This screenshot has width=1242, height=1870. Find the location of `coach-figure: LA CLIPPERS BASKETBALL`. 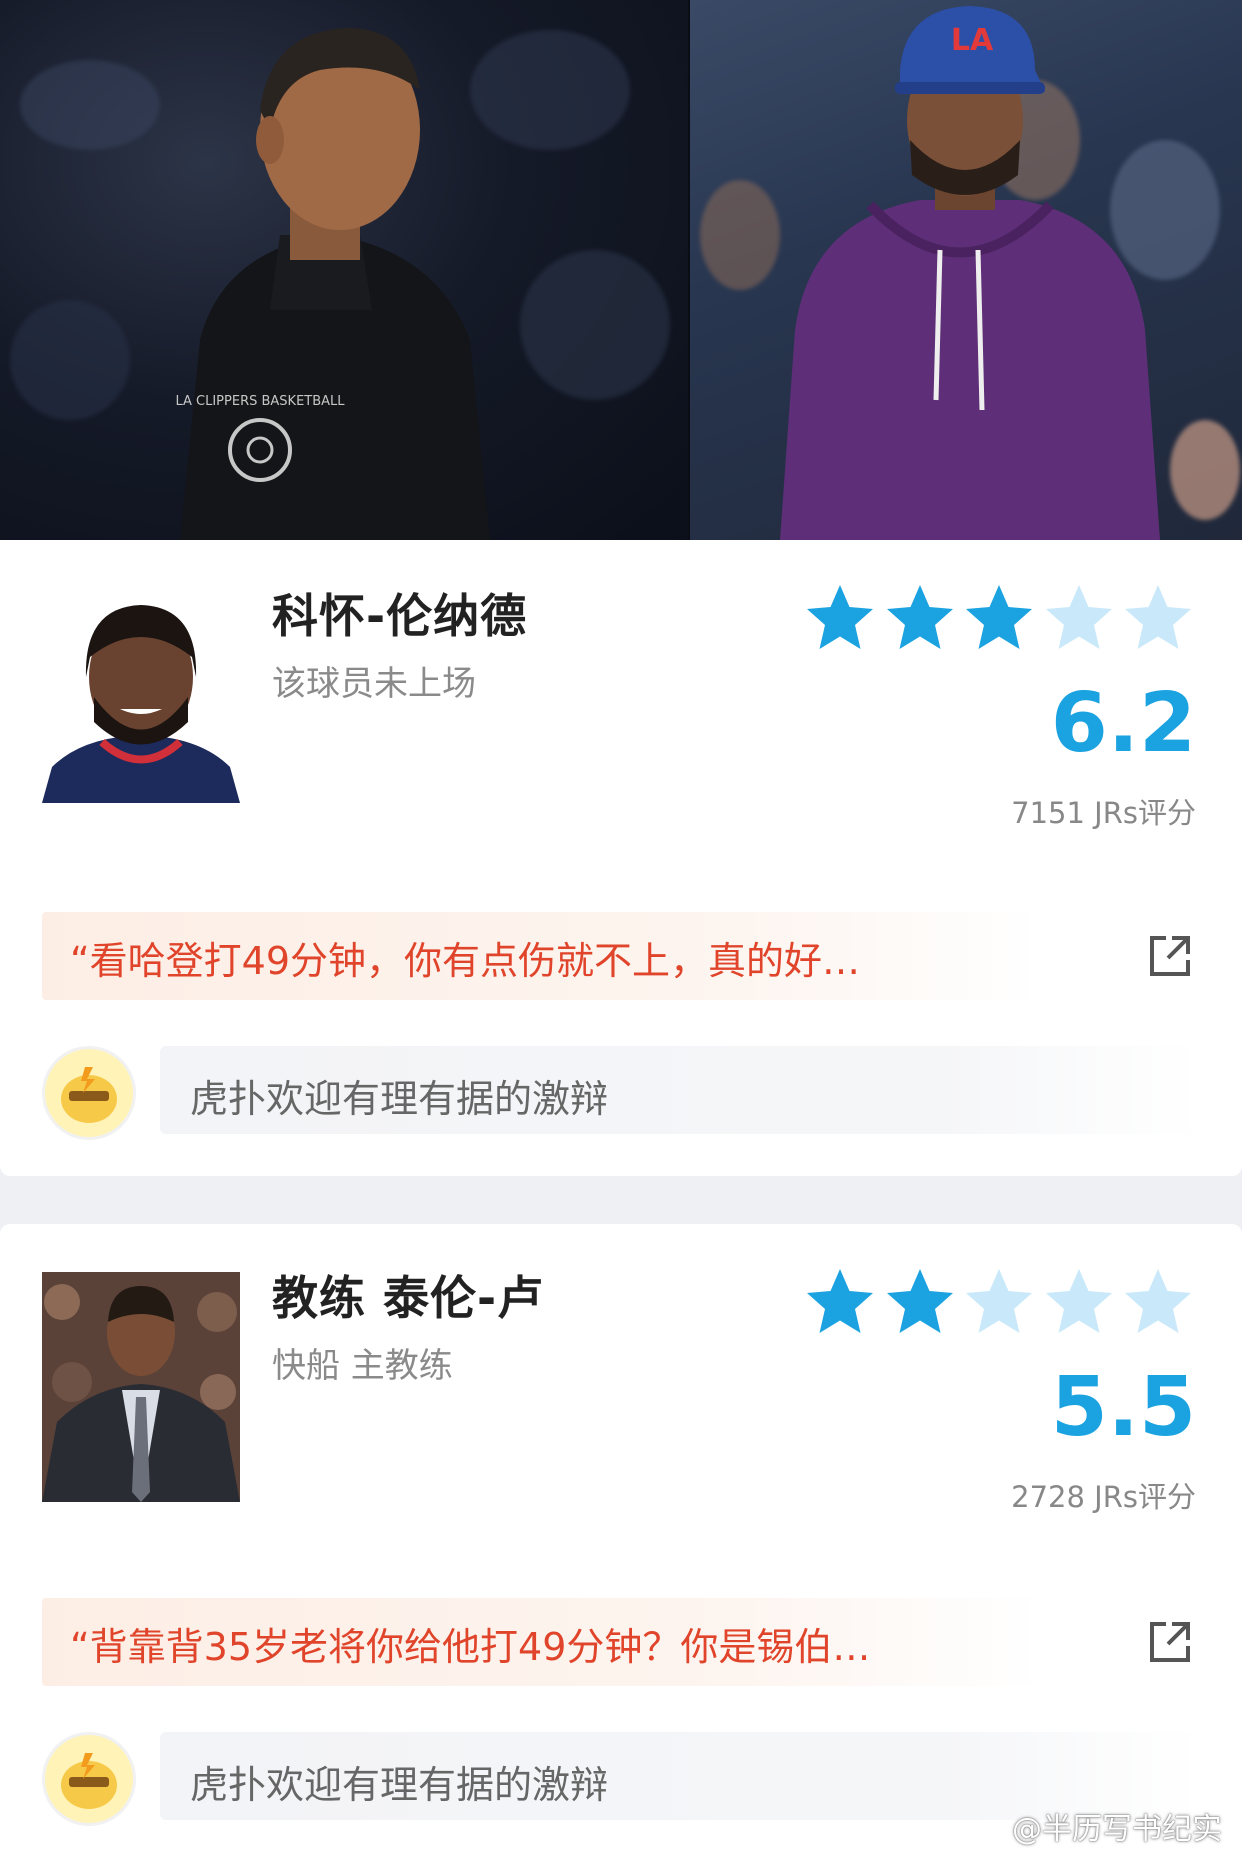

coach-figure: LA CLIPPERS BASKETBALL is located at coordinates (332, 284).